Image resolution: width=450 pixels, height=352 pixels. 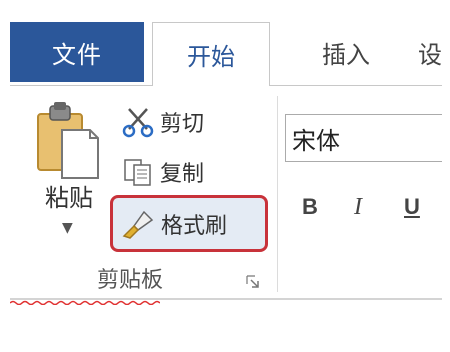 I want to click on cut-button: 剪切, so click(x=162, y=122).